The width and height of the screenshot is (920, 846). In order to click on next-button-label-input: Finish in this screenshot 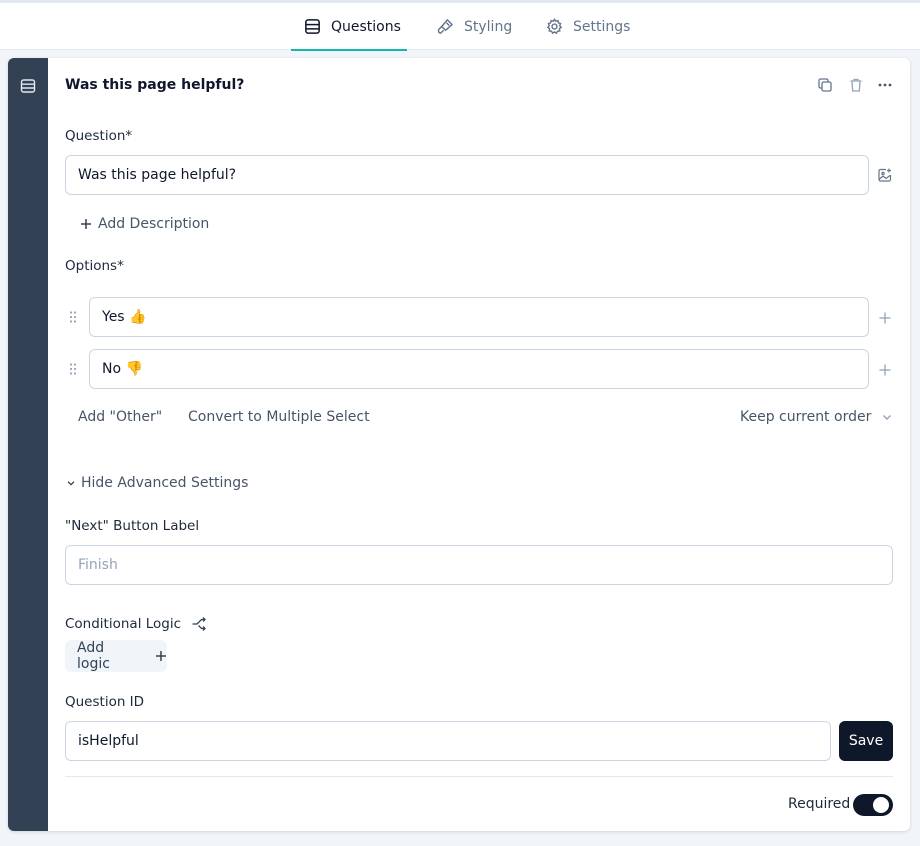, I will do `click(479, 565)`.